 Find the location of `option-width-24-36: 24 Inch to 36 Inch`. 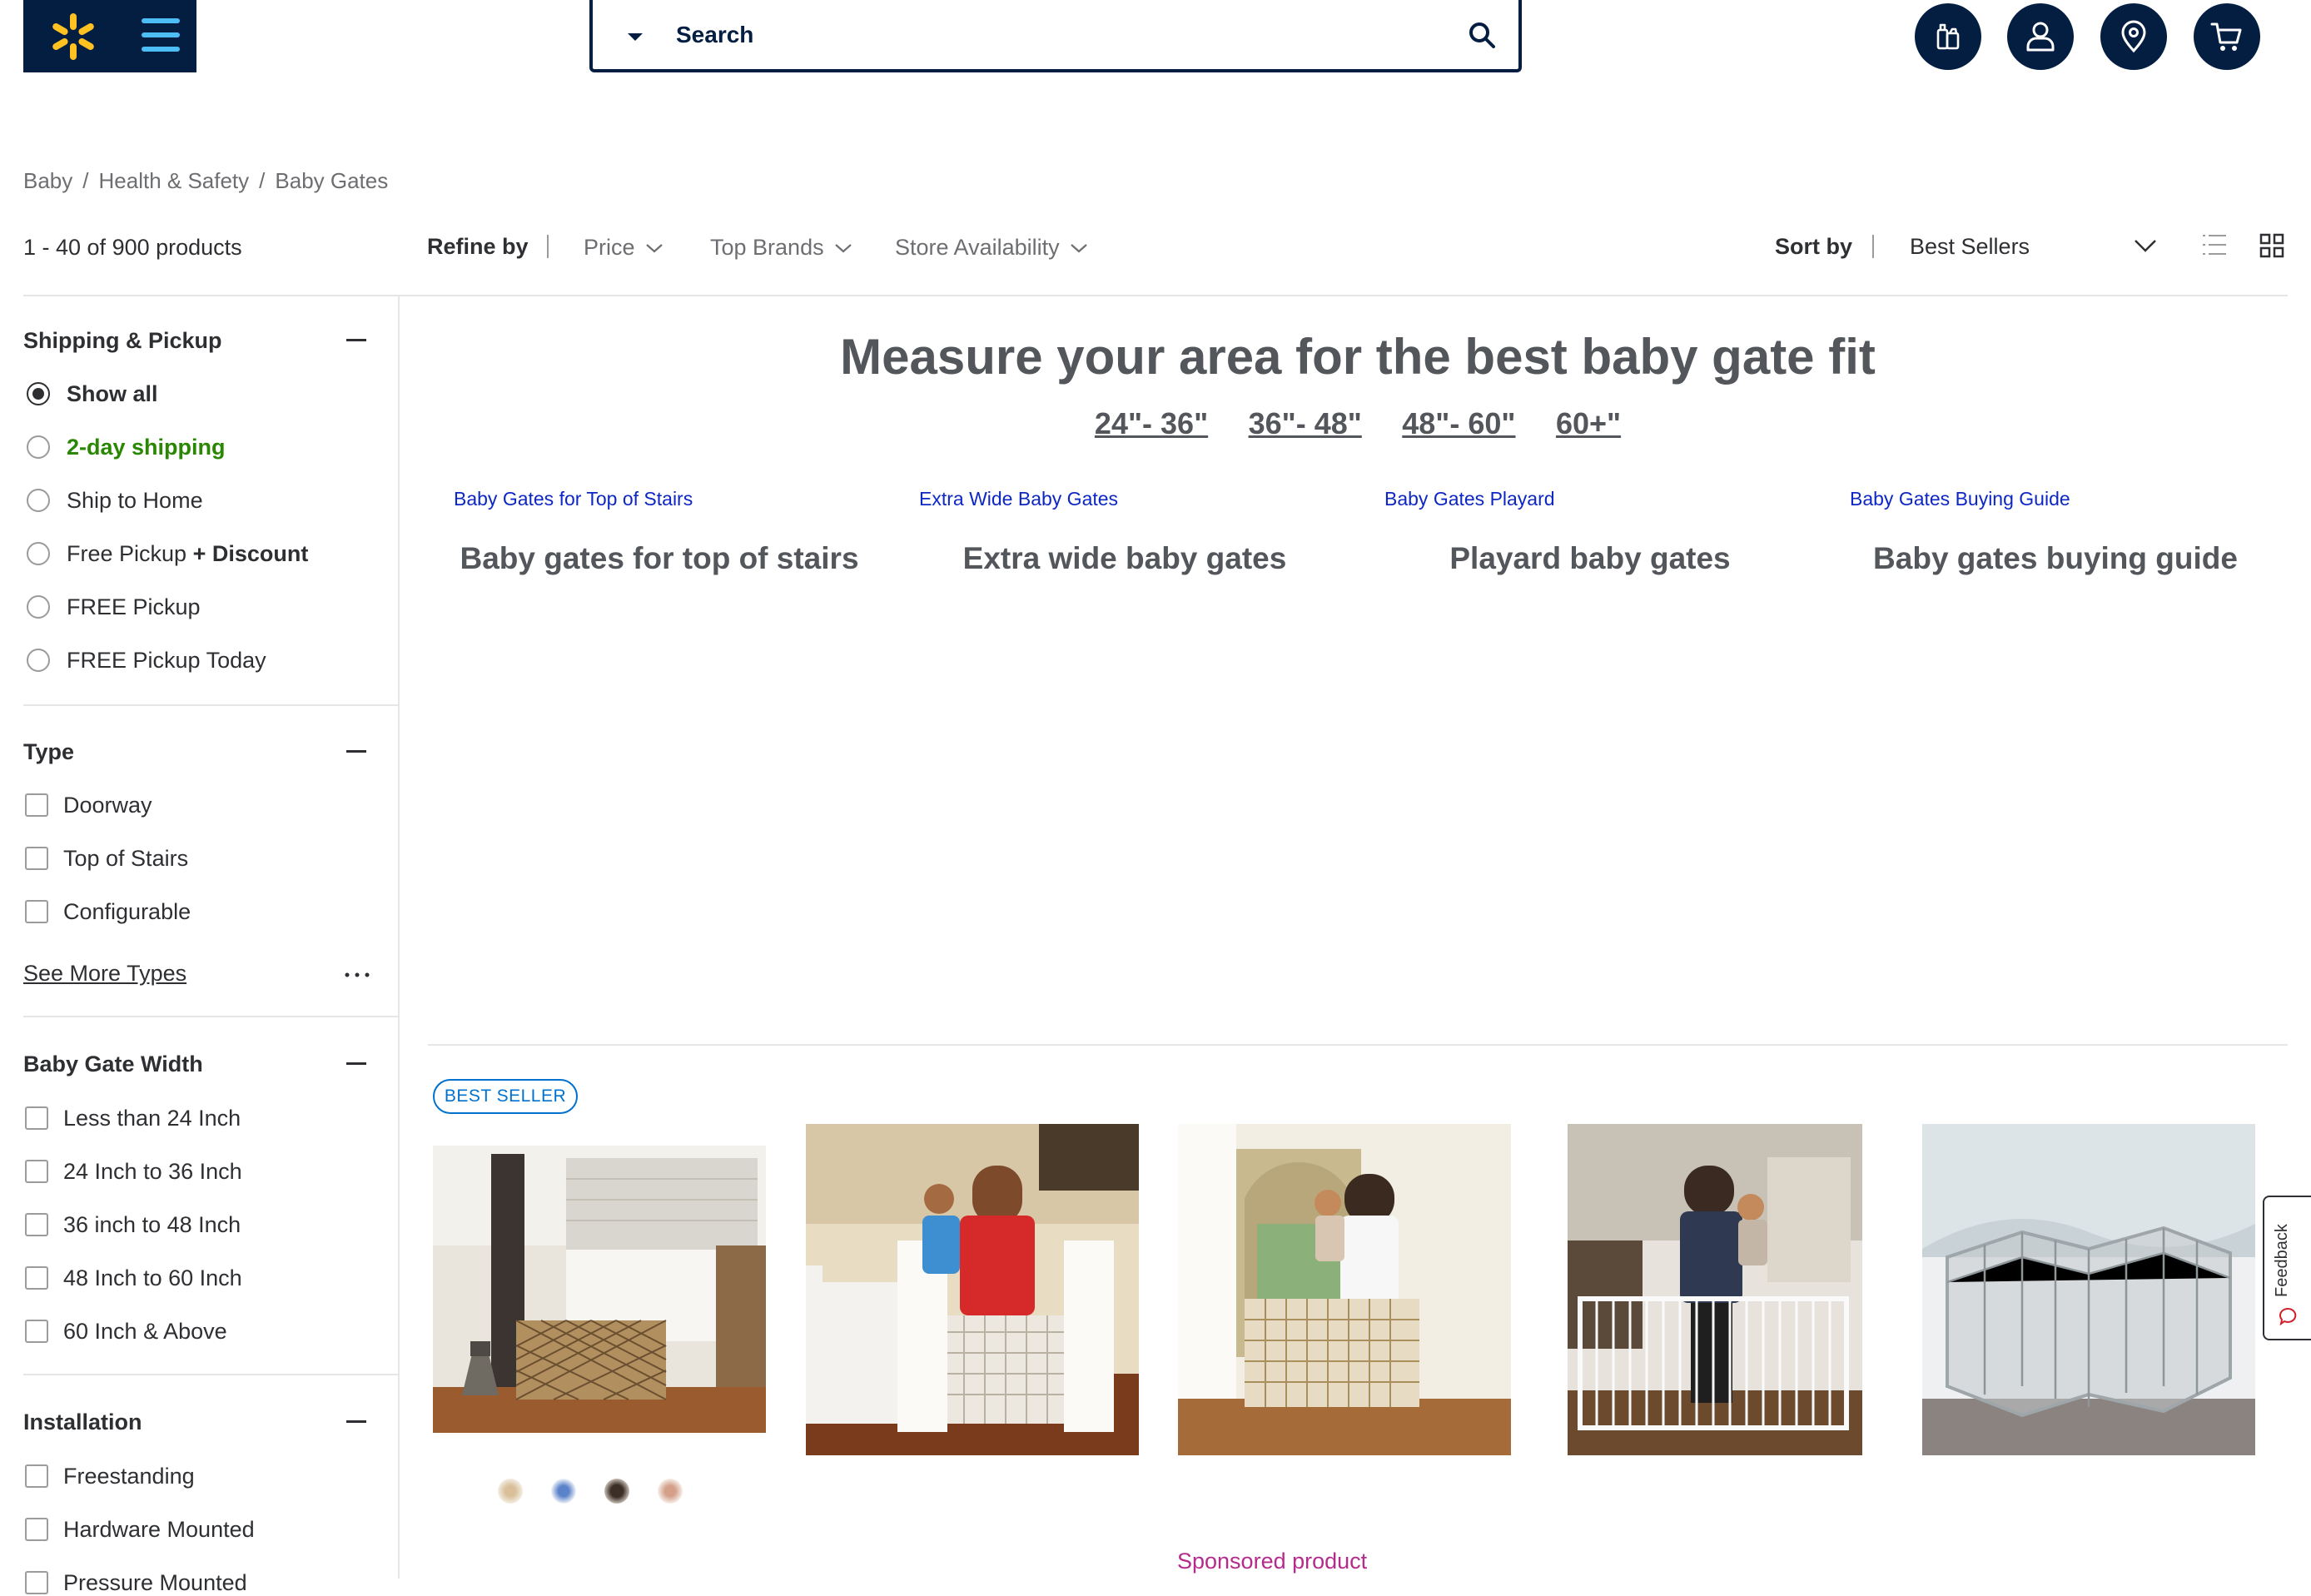

option-width-24-36: 24 Inch to 36 Inch is located at coordinates (152, 1172).